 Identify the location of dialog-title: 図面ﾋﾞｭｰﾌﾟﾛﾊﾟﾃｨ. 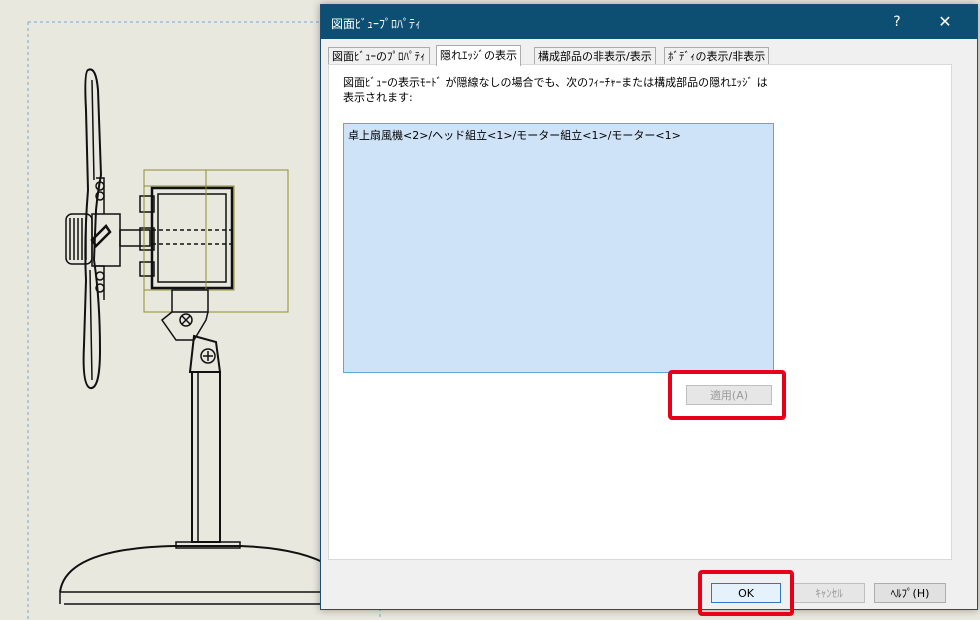
(376, 24).